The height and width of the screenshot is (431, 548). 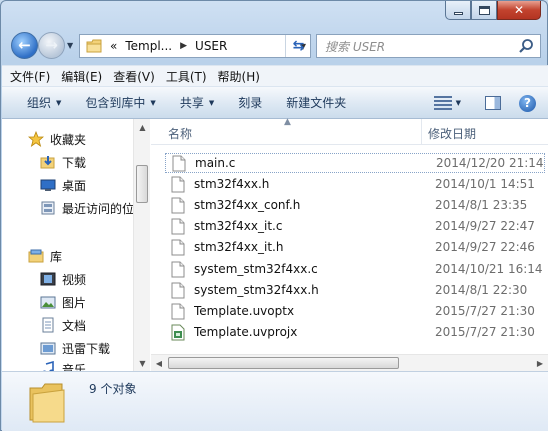 I want to click on burn-button: 刻录, so click(x=250, y=102).